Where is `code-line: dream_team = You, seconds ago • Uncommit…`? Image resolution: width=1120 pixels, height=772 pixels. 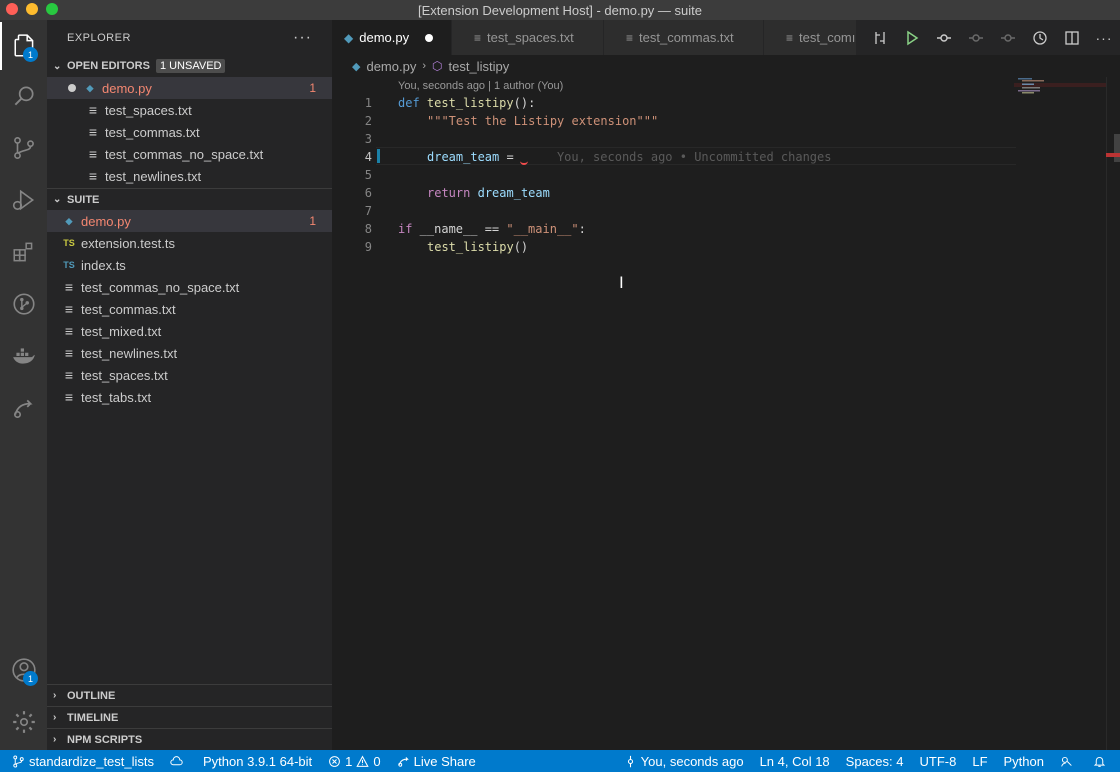 code-line: dream_team = You, seconds ago • Uncommit… is located at coordinates (629, 157).